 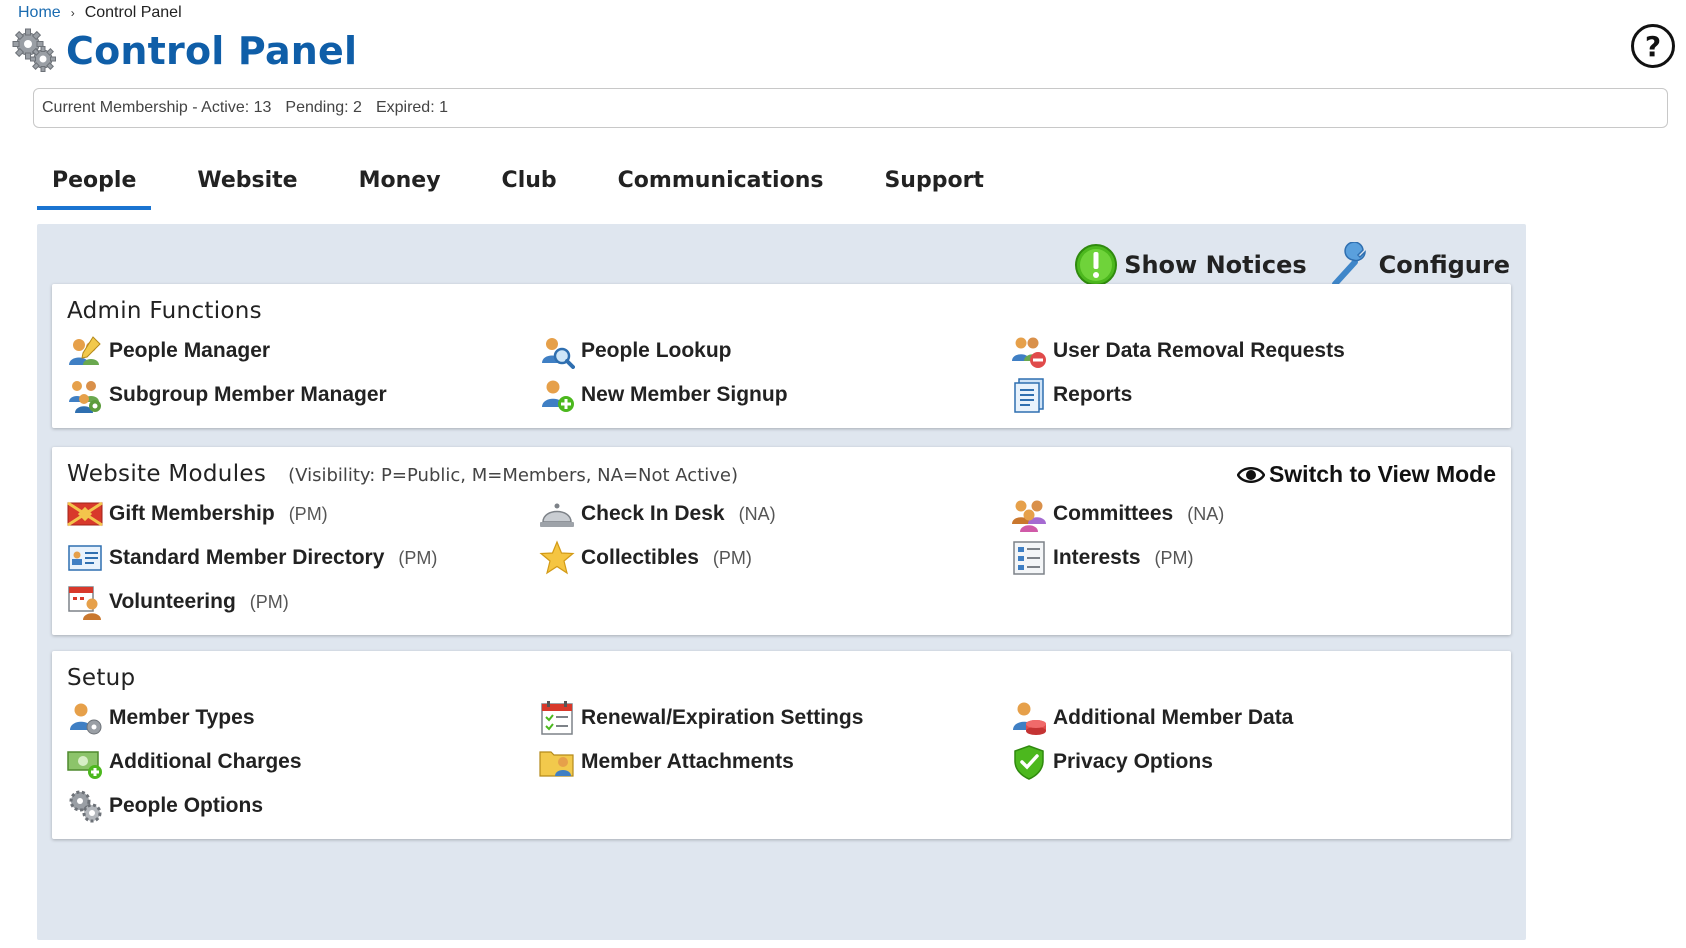 I want to click on subgroup-icon, so click(x=85, y=397).